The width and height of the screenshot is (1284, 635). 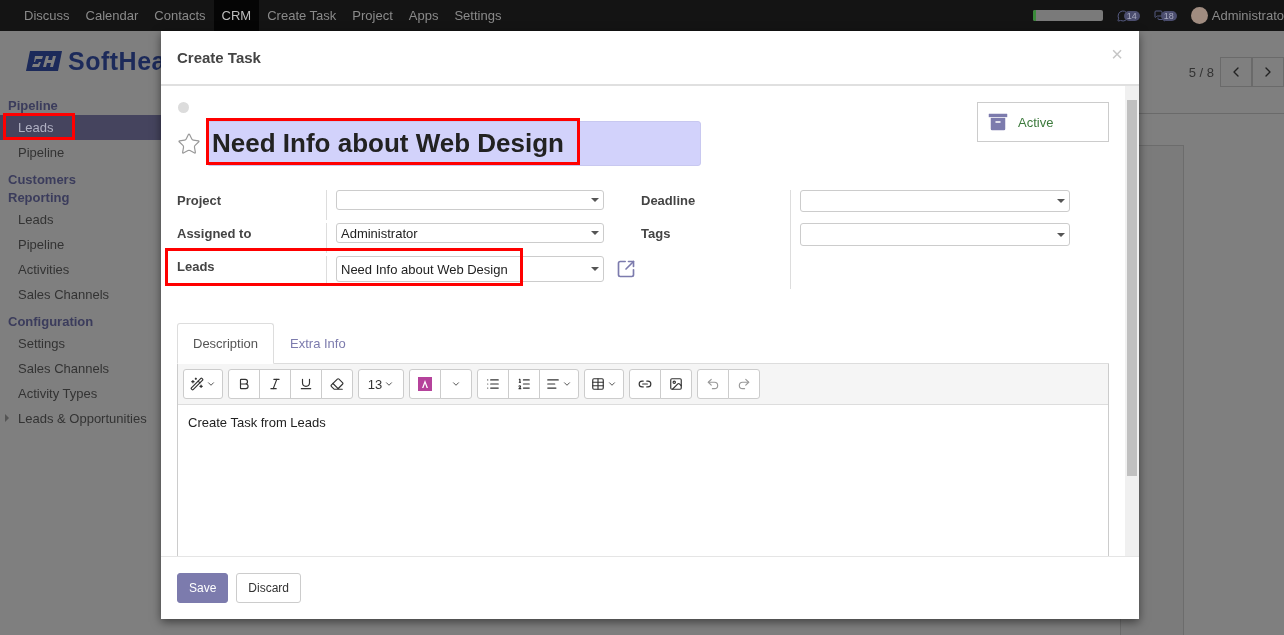 I want to click on nav-menu-item: Project, so click(x=372, y=15).